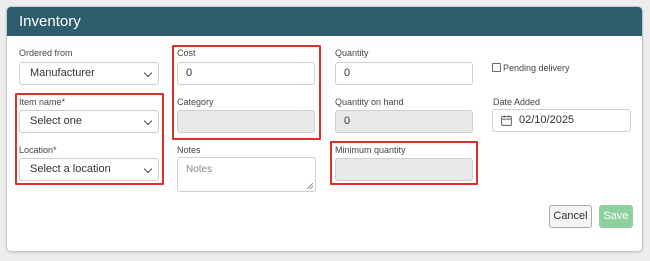  What do you see at coordinates (517, 102) in the screenshot?
I see `date-added-label: Date Added` at bounding box center [517, 102].